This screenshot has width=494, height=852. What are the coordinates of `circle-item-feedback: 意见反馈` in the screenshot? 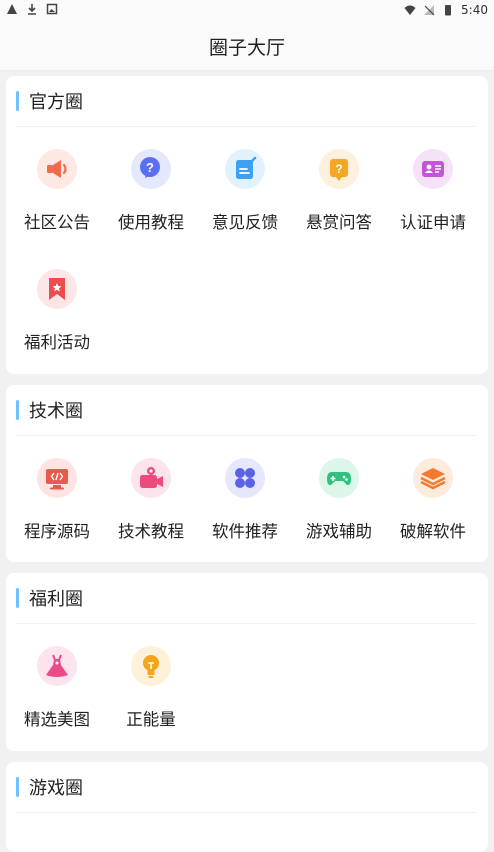 It's located at (245, 186).